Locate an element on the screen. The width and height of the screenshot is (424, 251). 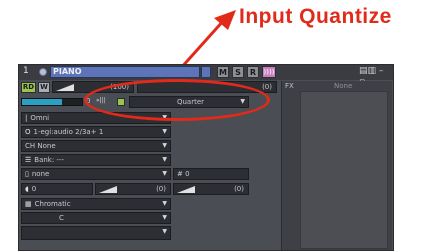
time-offset-slider-icon is located at coordinates (186, 189).